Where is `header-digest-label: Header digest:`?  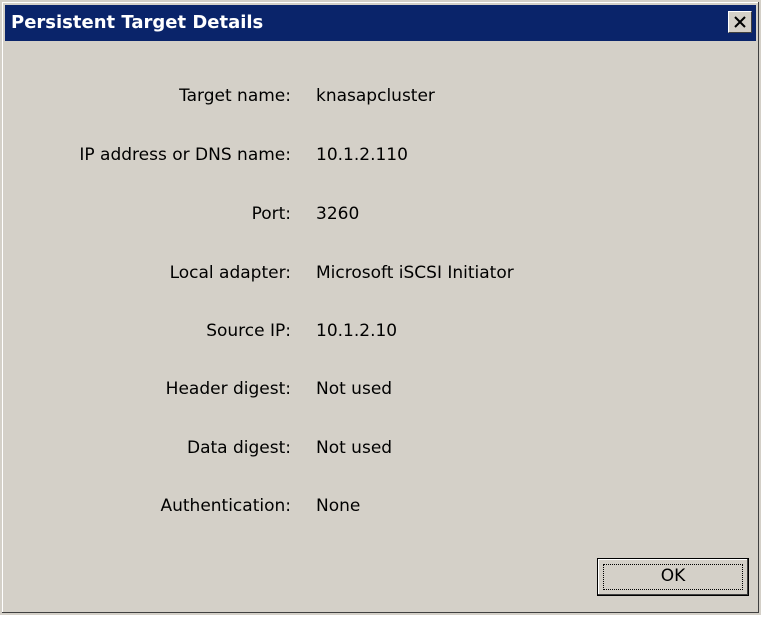 header-digest-label: Header digest: is located at coordinates (228, 389).